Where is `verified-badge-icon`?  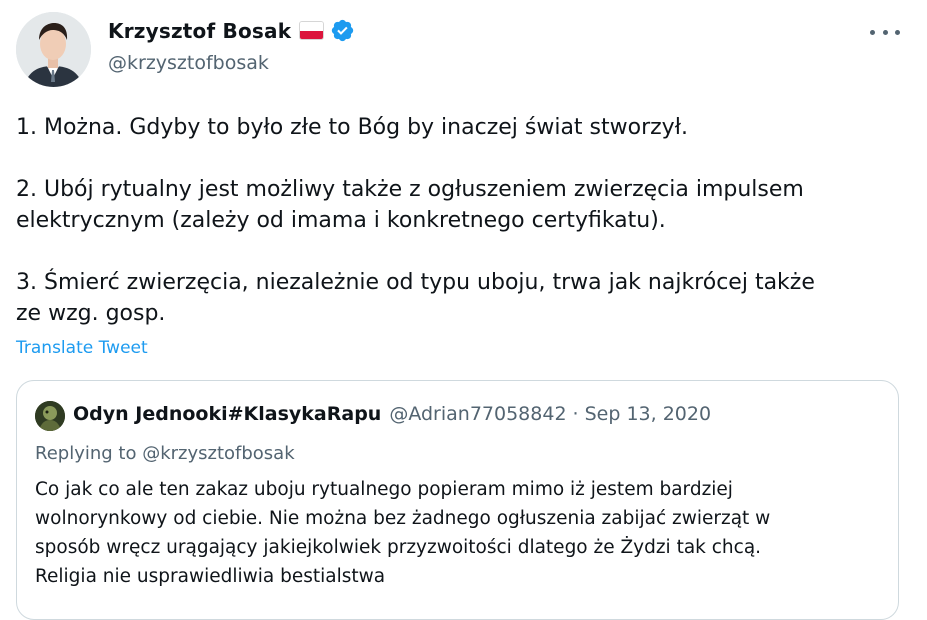 verified-badge-icon is located at coordinates (342, 30).